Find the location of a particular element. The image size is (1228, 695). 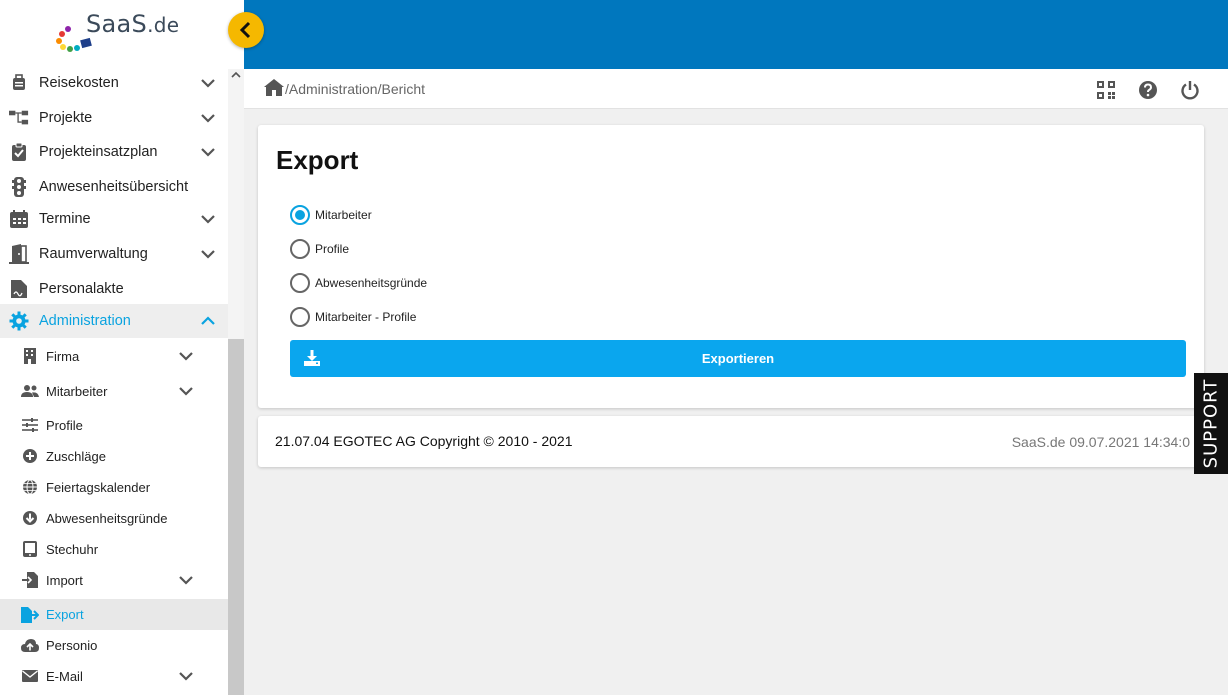

gear-icon is located at coordinates (19, 321).